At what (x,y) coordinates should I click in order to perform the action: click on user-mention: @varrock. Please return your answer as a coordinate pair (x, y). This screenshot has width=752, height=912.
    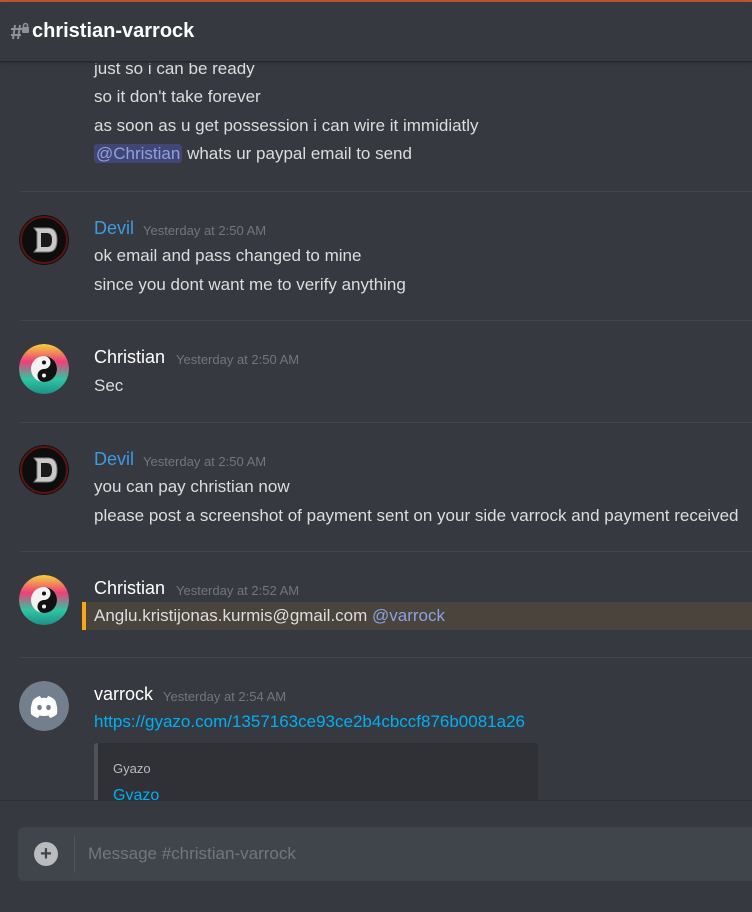
    Looking at the image, I should click on (408, 615).